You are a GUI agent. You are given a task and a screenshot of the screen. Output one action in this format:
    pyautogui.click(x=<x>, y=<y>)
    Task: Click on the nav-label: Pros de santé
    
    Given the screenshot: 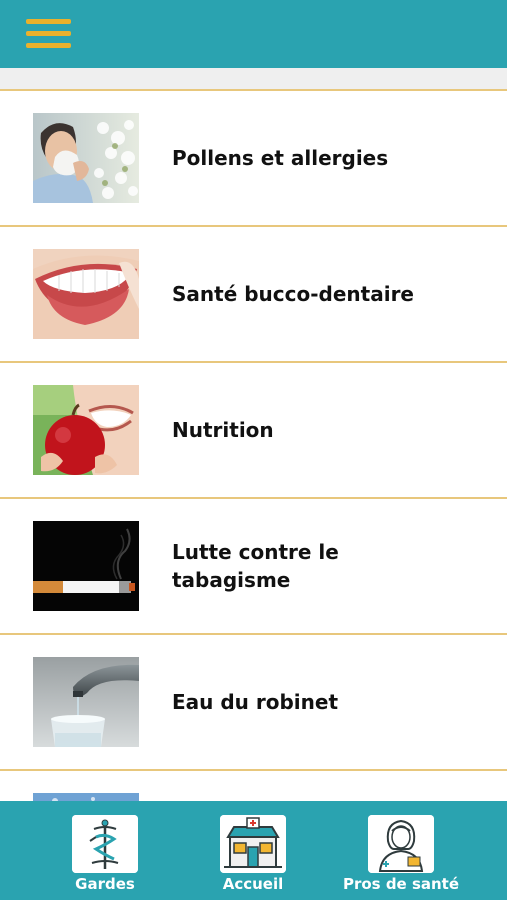 What is the action you would take?
    pyautogui.click(x=401, y=884)
    